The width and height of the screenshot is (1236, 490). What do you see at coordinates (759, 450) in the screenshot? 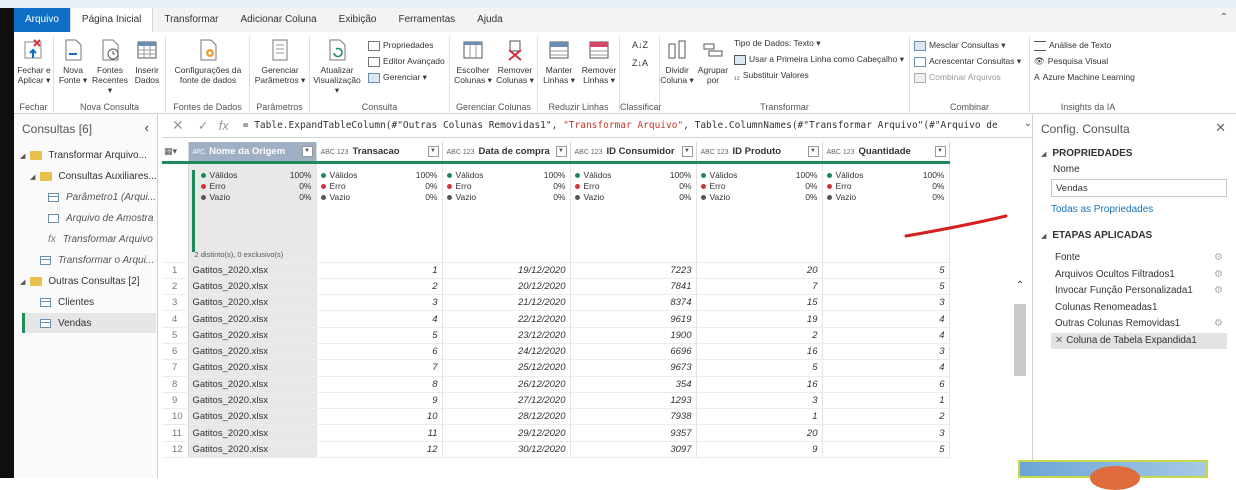
I see `table-cell: 9` at bounding box center [759, 450].